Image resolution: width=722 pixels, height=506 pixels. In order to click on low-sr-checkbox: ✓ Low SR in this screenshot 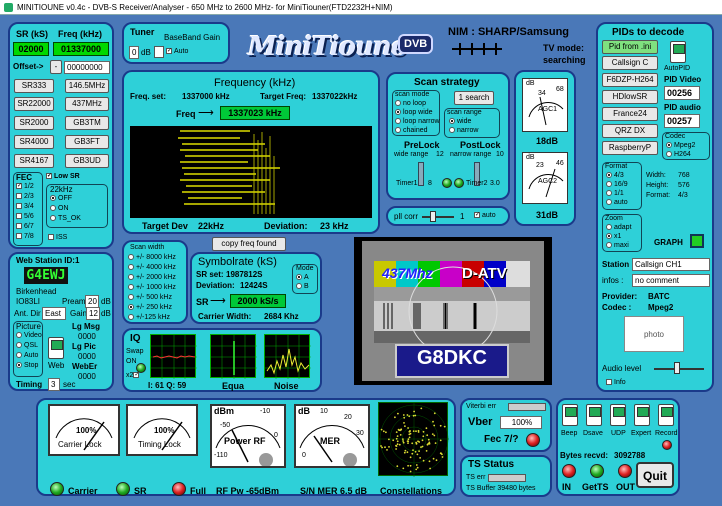, I will do `click(63, 176)`.